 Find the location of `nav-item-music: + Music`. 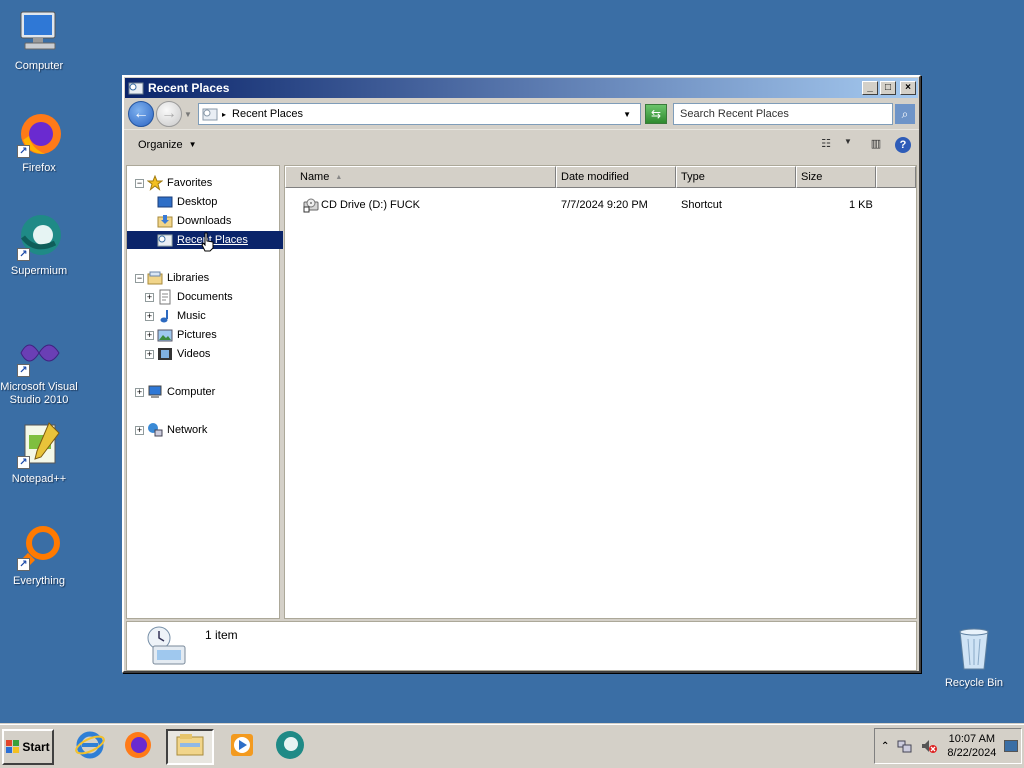

nav-item-music: + Music is located at coordinates (175, 316).